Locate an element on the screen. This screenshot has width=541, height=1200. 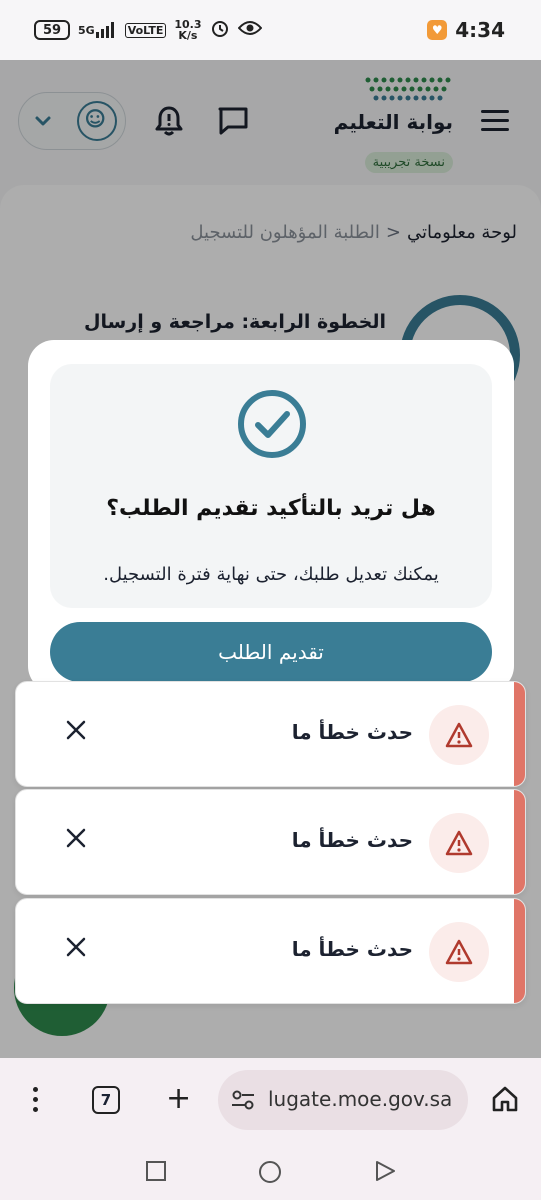
back-icon is located at coordinates (385, 1171).